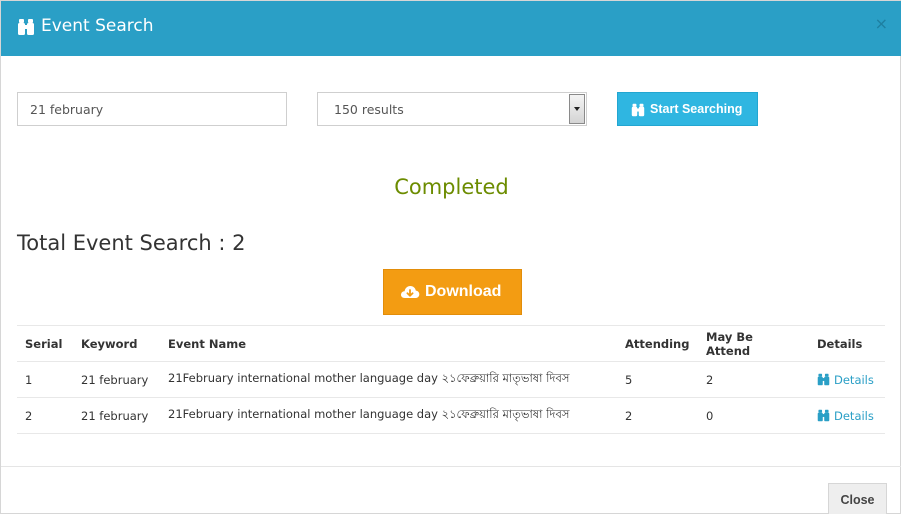 The height and width of the screenshot is (514, 901). I want to click on modal-title: Event Search, so click(97, 26).